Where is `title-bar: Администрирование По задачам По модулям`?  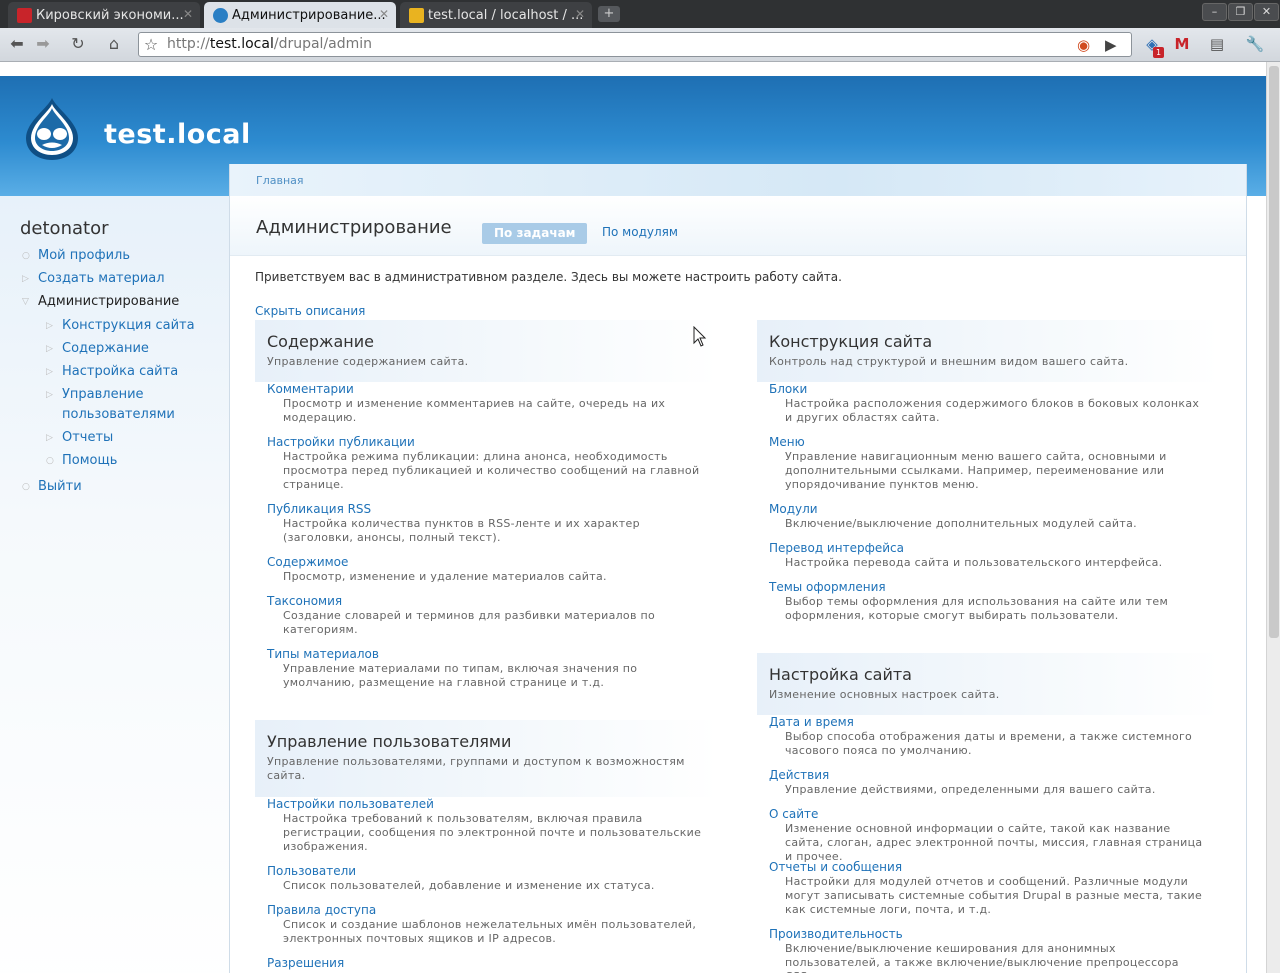 title-bar: Администрирование По задачам По модулям is located at coordinates (738, 226).